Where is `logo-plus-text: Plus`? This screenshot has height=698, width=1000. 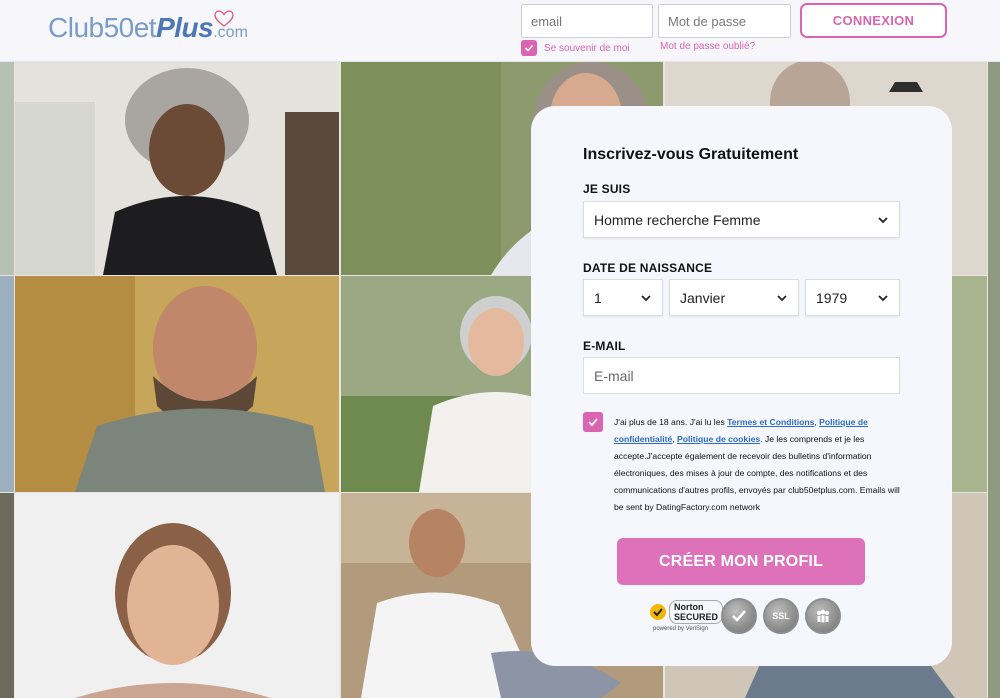 logo-plus-text: Plus is located at coordinates (185, 27).